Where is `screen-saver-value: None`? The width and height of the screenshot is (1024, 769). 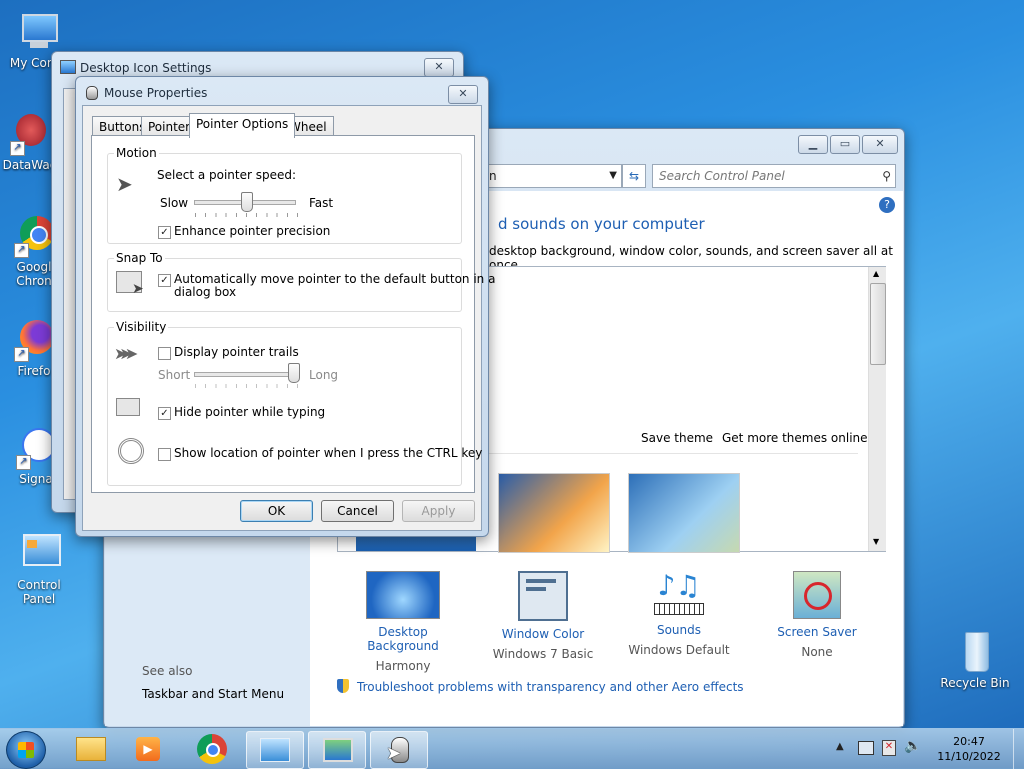
screen-saver-value: None is located at coordinates (817, 652).